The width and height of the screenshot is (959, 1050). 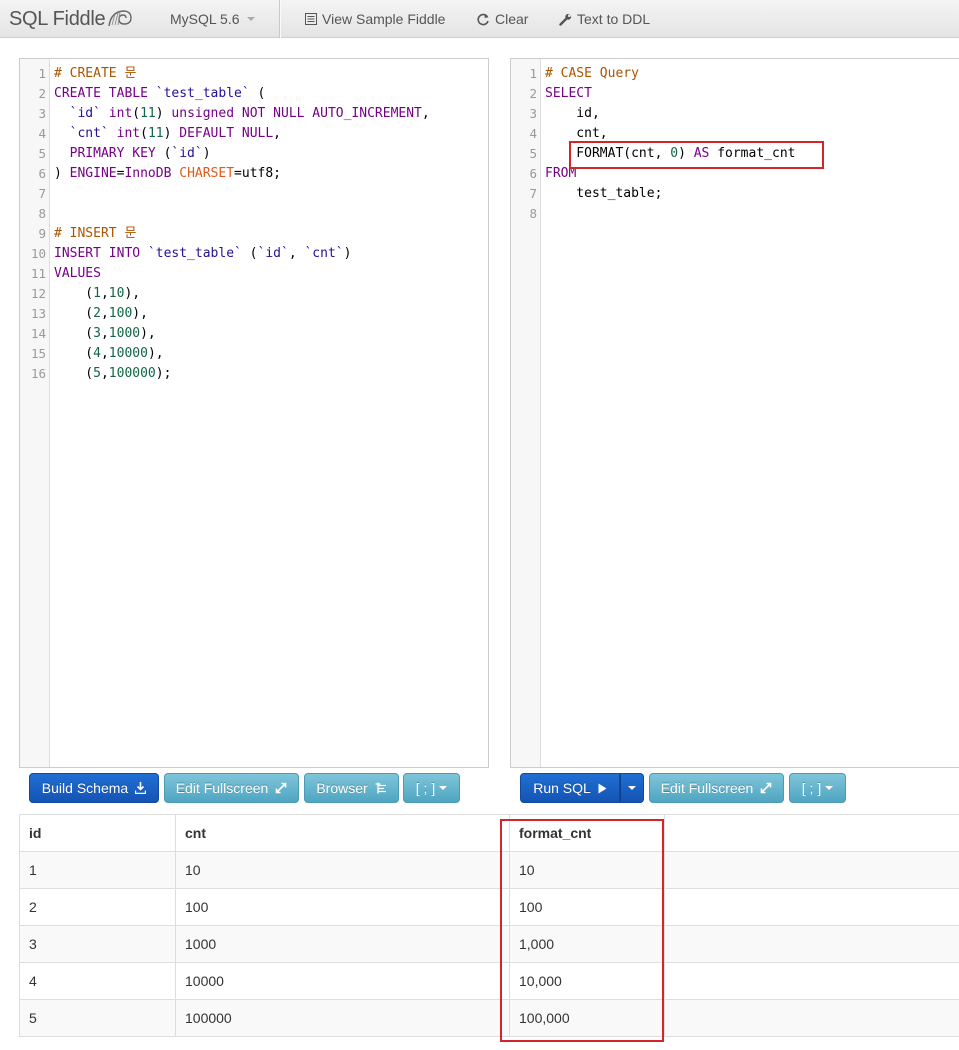 I want to click on chevron-down-icon, so click(x=632, y=788).